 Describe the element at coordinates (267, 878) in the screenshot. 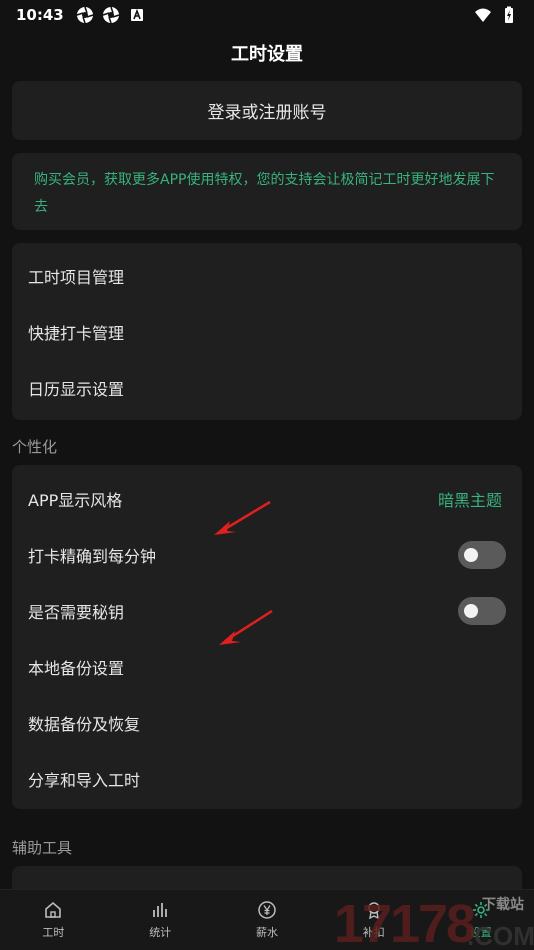

I see `menu-group-tools` at that location.